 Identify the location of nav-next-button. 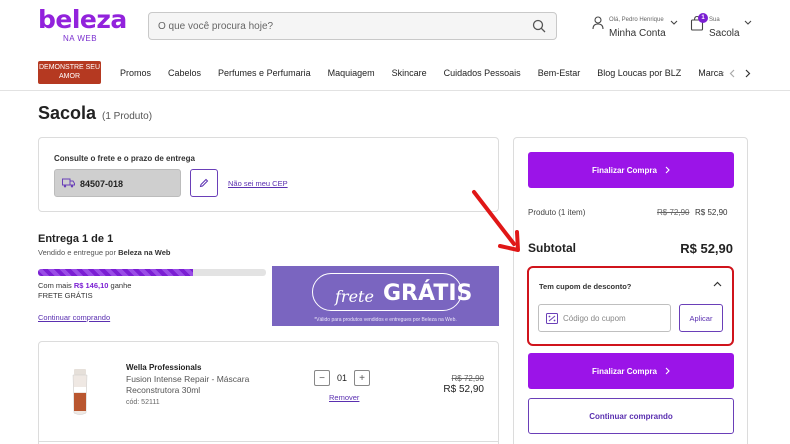
(748, 73).